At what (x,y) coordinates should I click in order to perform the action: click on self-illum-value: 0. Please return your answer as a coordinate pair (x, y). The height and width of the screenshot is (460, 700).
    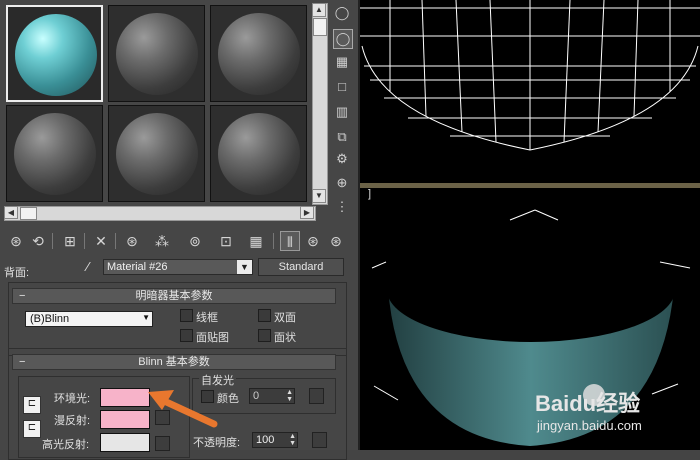
    Looking at the image, I should click on (256, 396).